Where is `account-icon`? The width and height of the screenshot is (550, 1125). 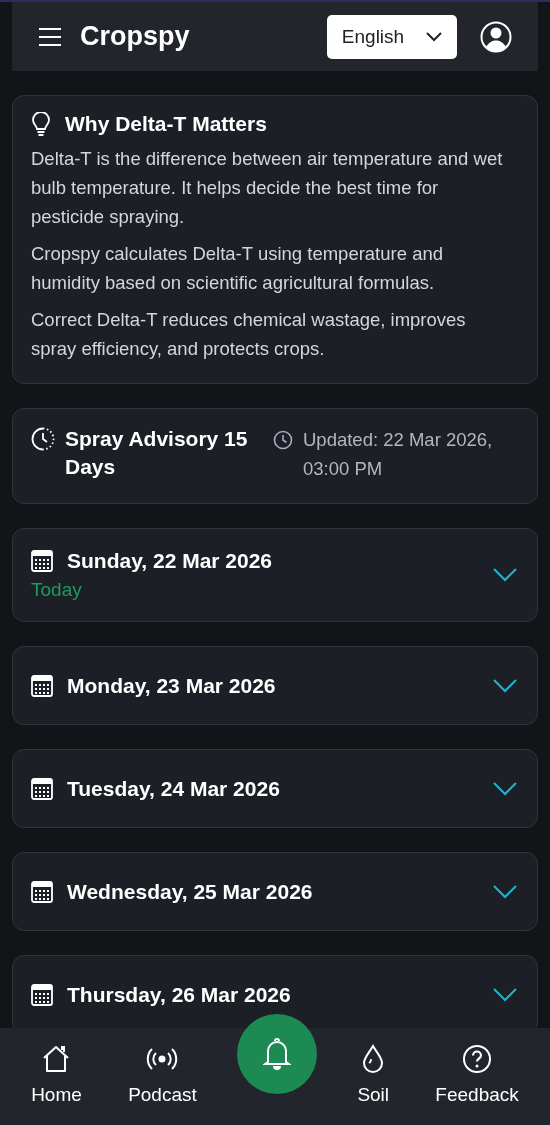 account-icon is located at coordinates (496, 36).